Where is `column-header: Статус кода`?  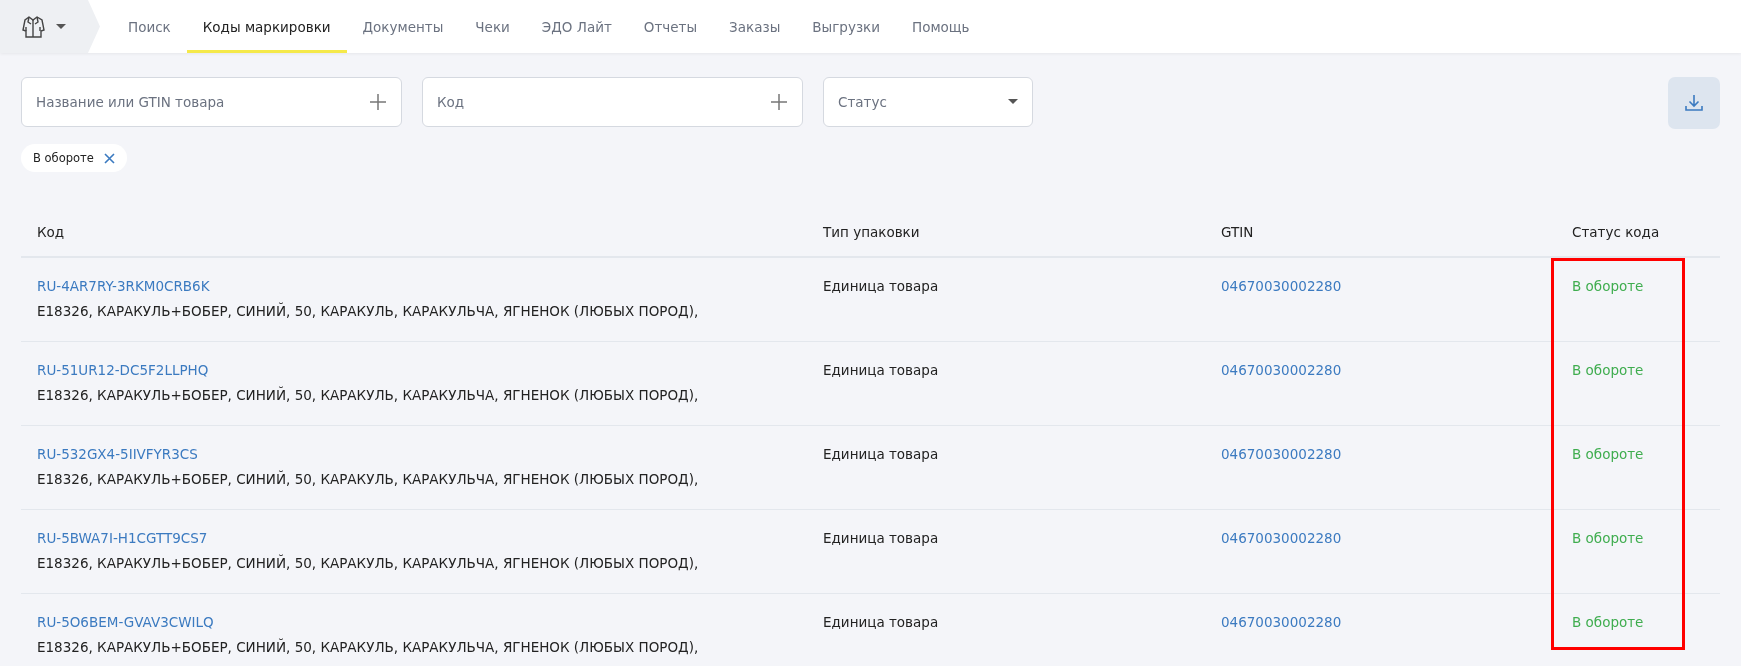
column-header: Статус кода is located at coordinates (1616, 232).